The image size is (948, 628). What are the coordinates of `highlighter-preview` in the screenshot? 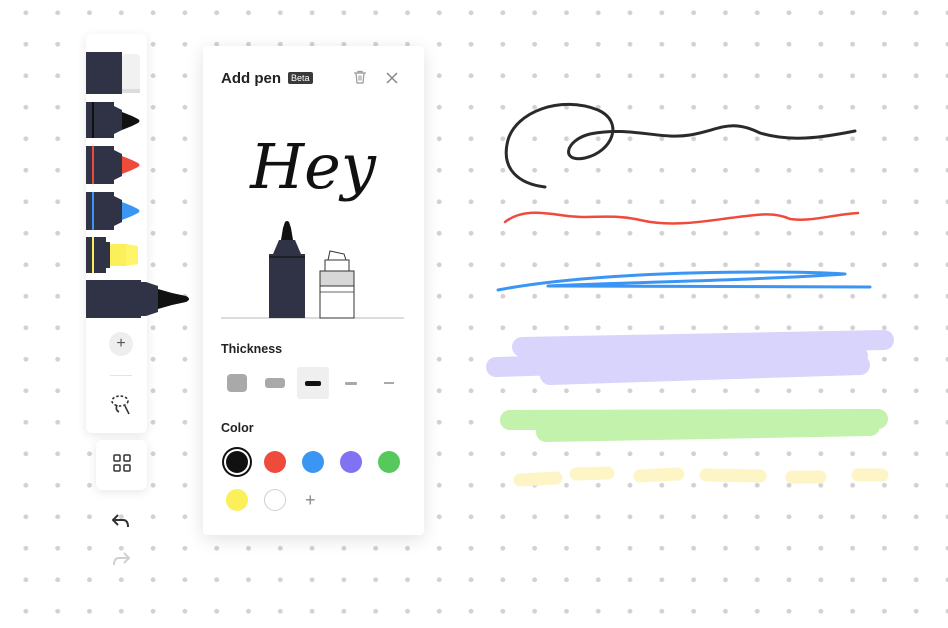 It's located at (337, 284).